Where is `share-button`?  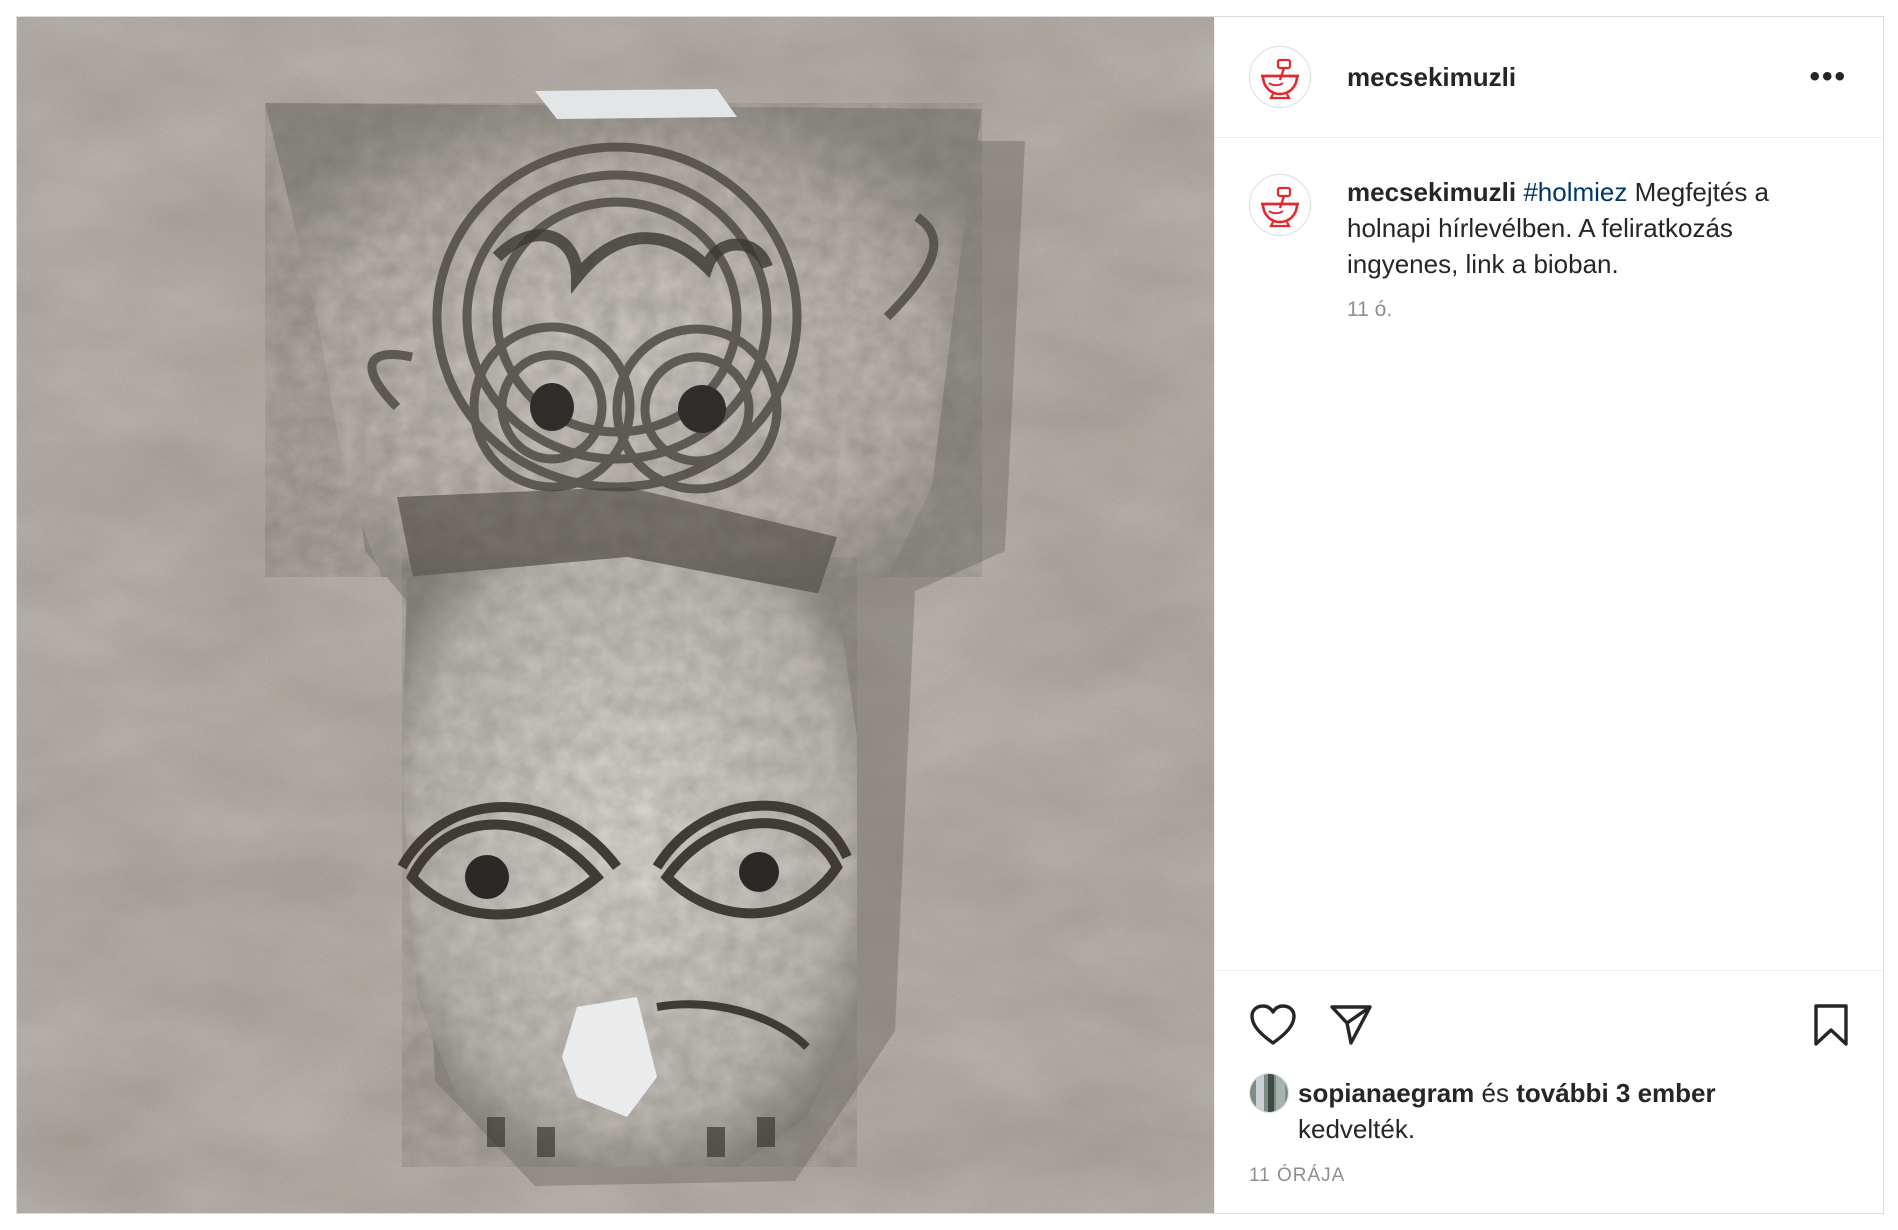
share-button is located at coordinates (1351, 1025).